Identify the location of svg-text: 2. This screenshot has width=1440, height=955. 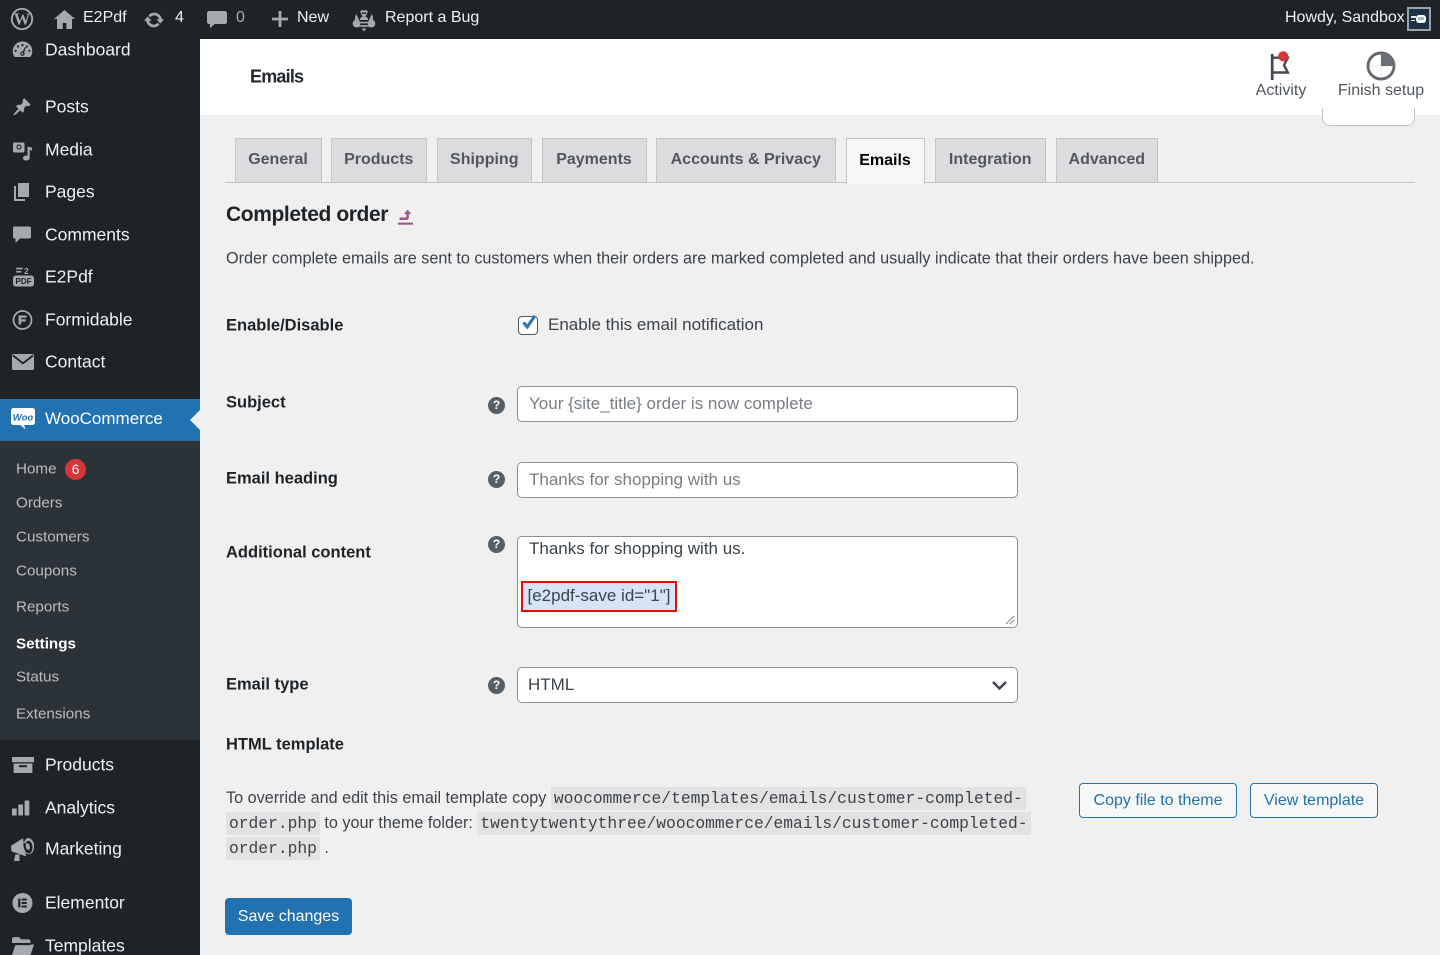
(26, 271).